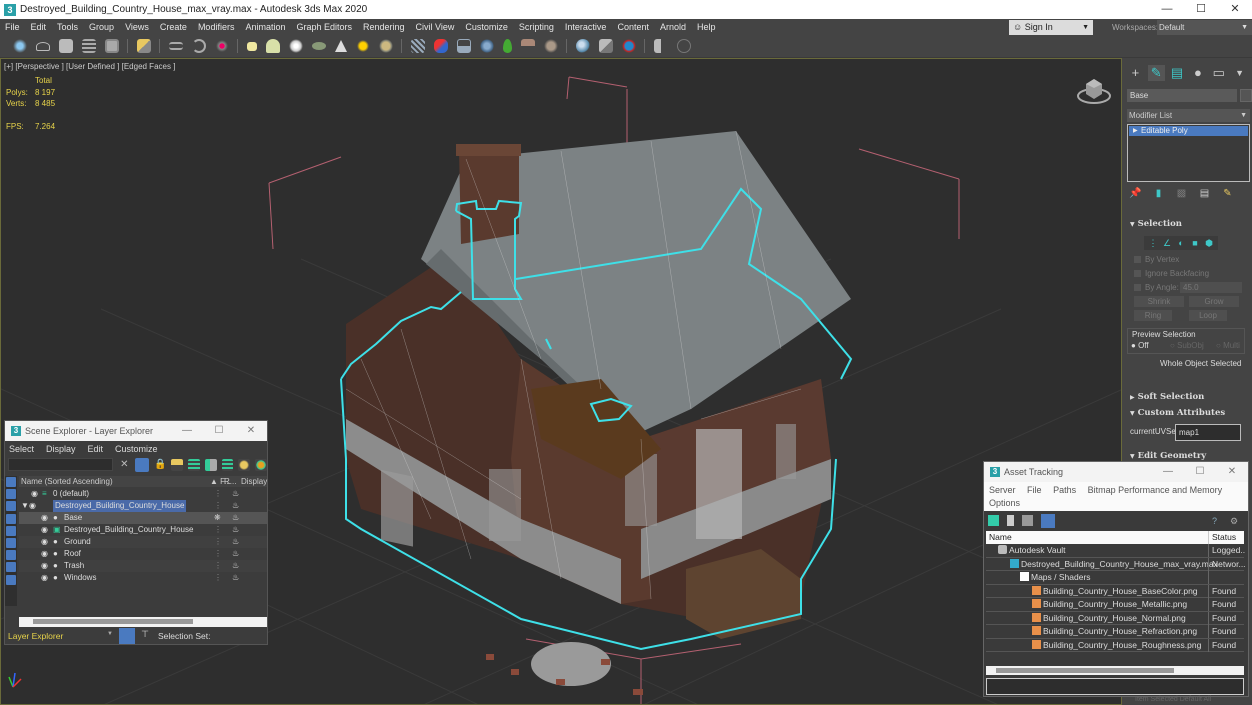 Image resolution: width=1252 pixels, height=705 pixels. Describe the element at coordinates (67, 481) in the screenshot. I see `column-name: Name (Sorted Ascending)` at that location.